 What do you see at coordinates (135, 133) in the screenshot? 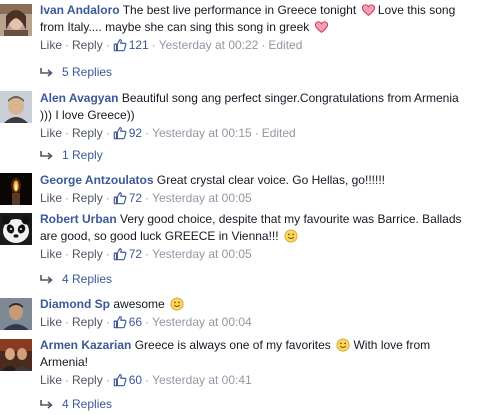
I see `like-count-value: 92` at bounding box center [135, 133].